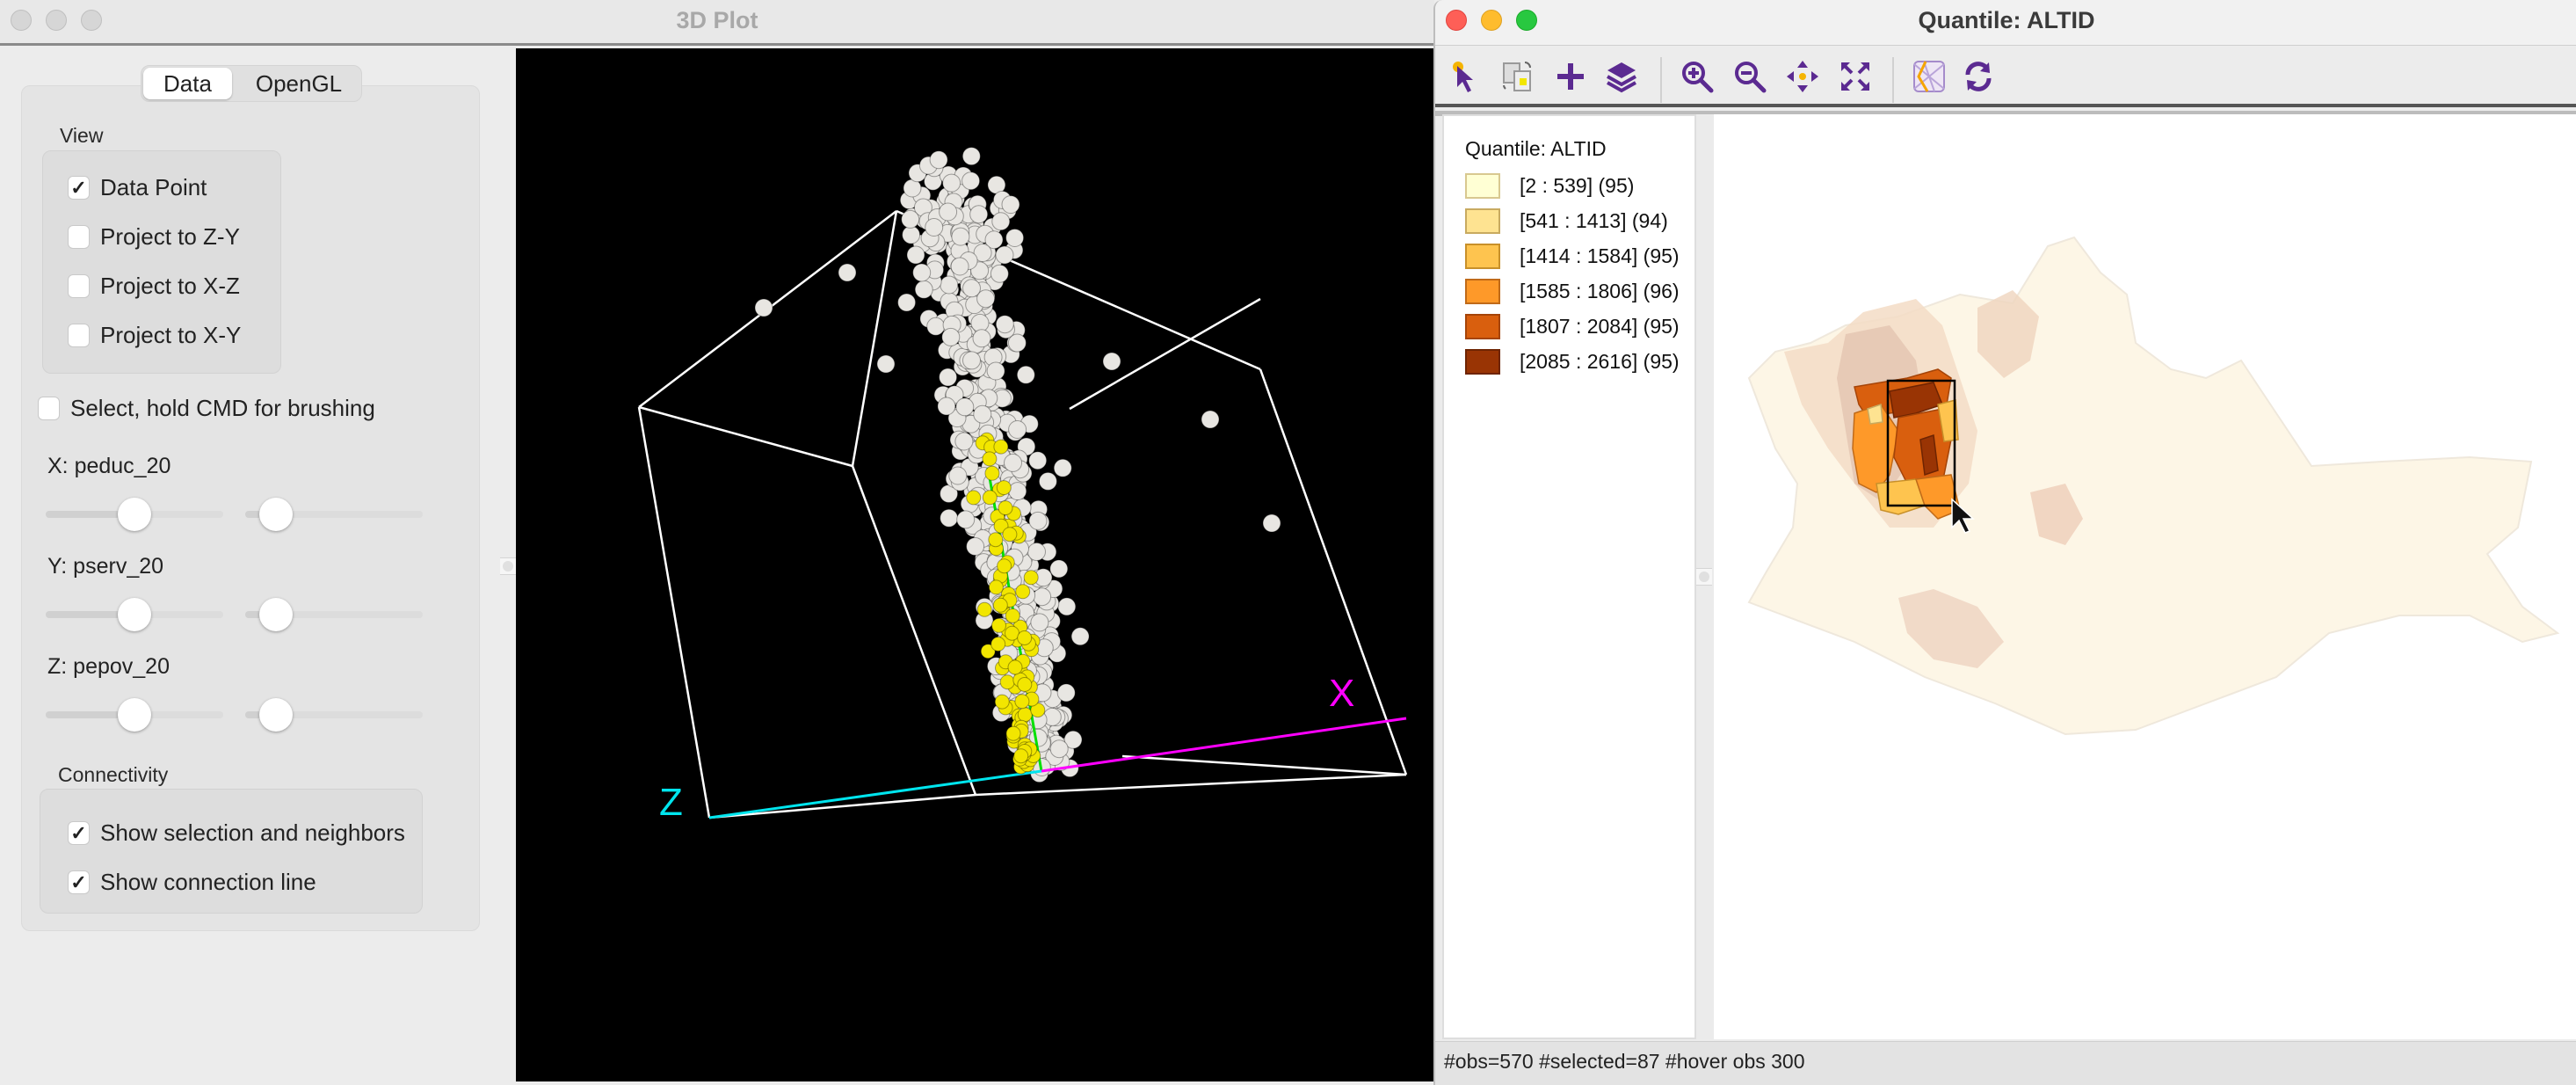 This screenshot has height=1085, width=2576. Describe the element at coordinates (1572, 362) in the screenshot. I see `legend-item: [2085 : 2616] (95)` at that location.